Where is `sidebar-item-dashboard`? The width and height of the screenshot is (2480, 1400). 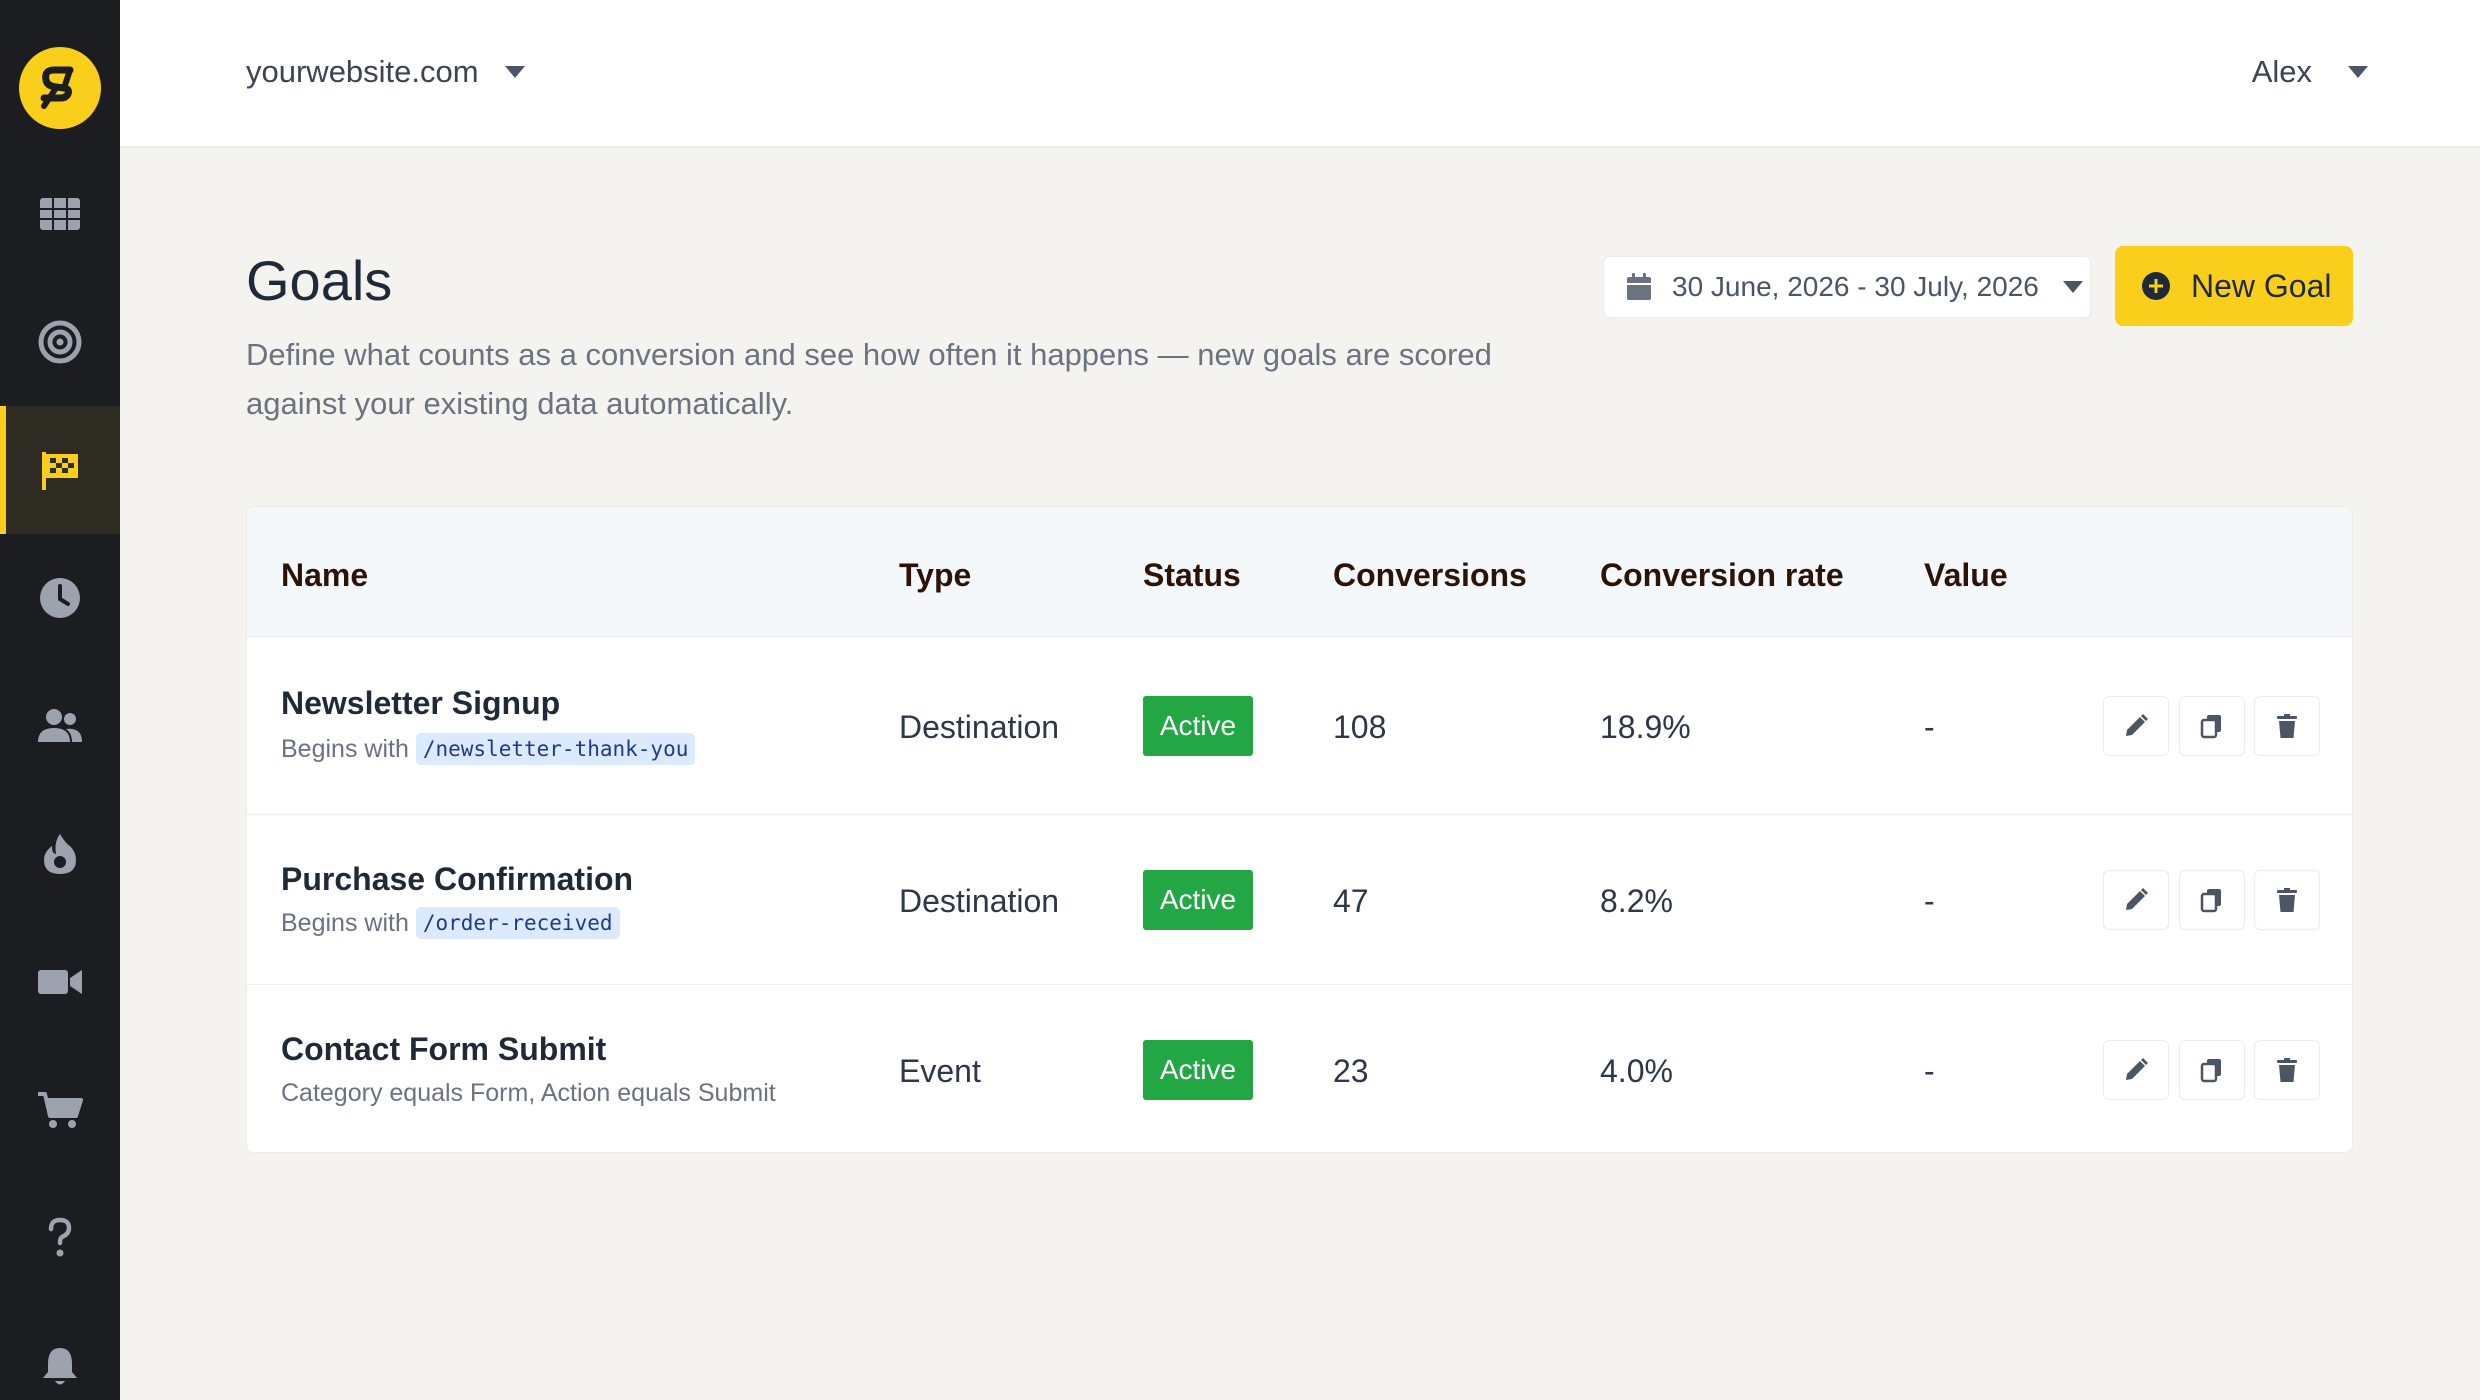 sidebar-item-dashboard is located at coordinates (60, 214).